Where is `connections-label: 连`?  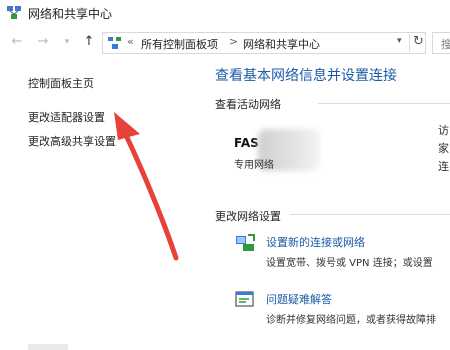 connections-label: 连 is located at coordinates (443, 166).